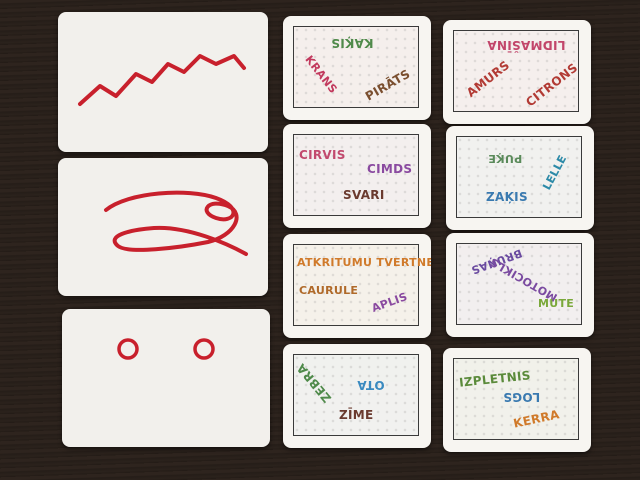 This screenshot has width=640, height=480. I want to click on two-circles-icon, so click(166, 349).